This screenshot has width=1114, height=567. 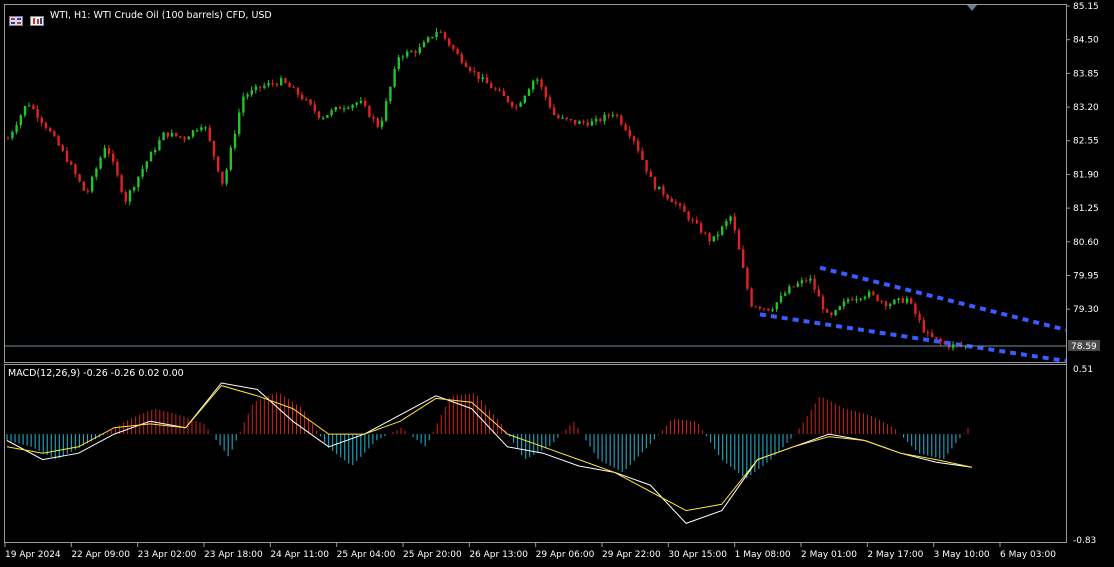 I want to click on price-tick-label: 82.55, so click(x=1086, y=142).